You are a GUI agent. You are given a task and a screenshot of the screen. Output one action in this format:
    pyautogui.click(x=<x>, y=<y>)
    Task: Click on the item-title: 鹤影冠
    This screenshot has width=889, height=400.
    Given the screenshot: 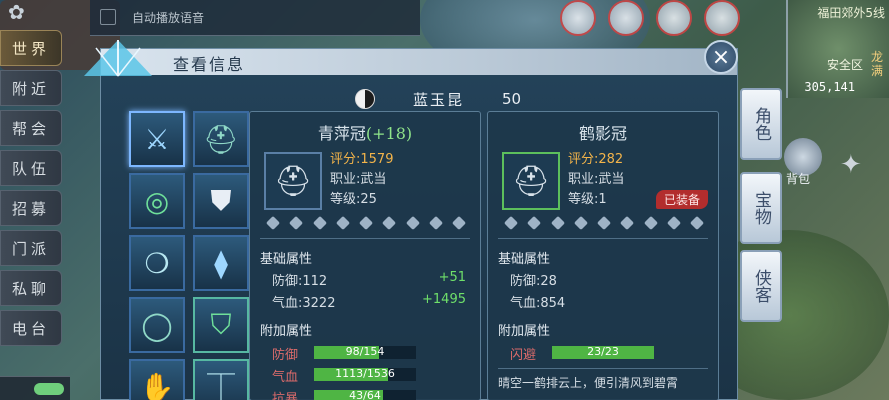 What is the action you would take?
    pyautogui.click(x=603, y=132)
    